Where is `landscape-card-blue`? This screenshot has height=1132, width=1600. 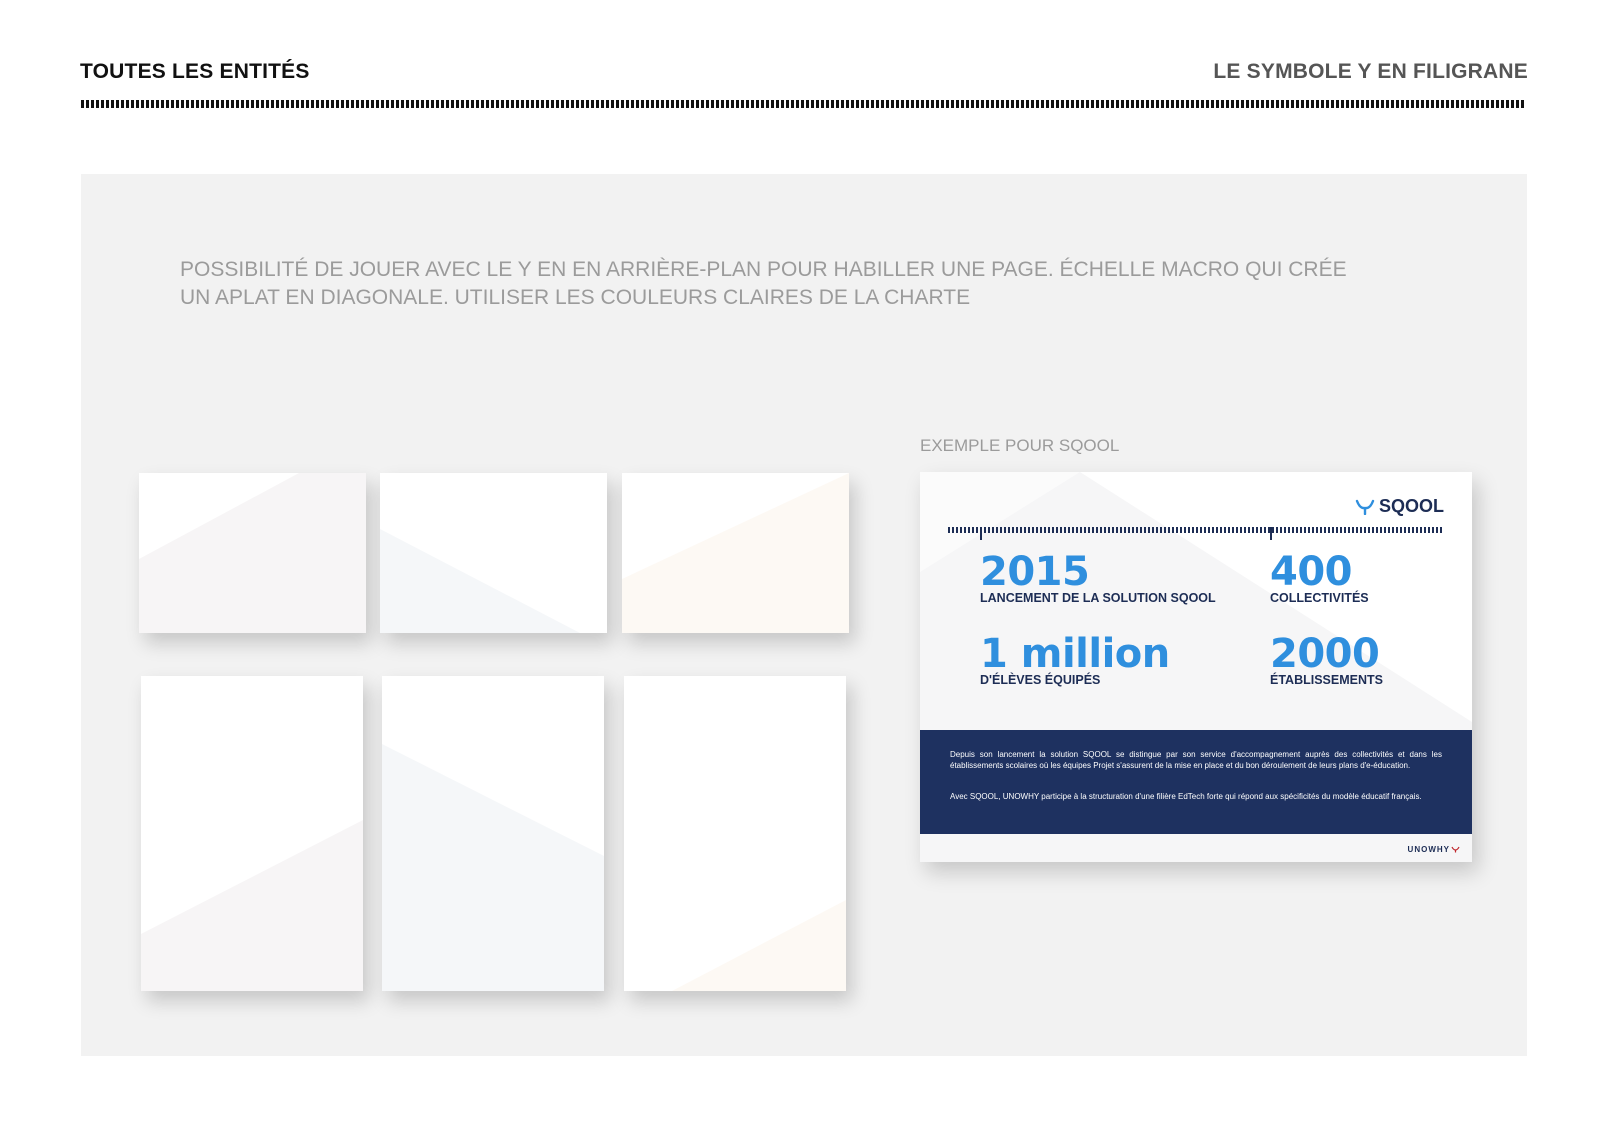
landscape-card-blue is located at coordinates (493, 553).